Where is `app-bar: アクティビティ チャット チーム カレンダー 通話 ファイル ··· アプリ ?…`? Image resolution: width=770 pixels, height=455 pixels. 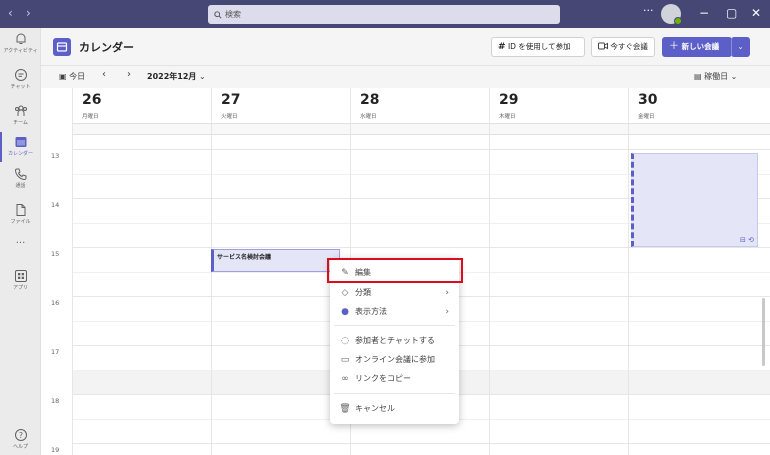
app-bar: アクティビティ チャット チーム カレンダー 通話 ファイル ··· アプリ ?… is located at coordinates (20, 241).